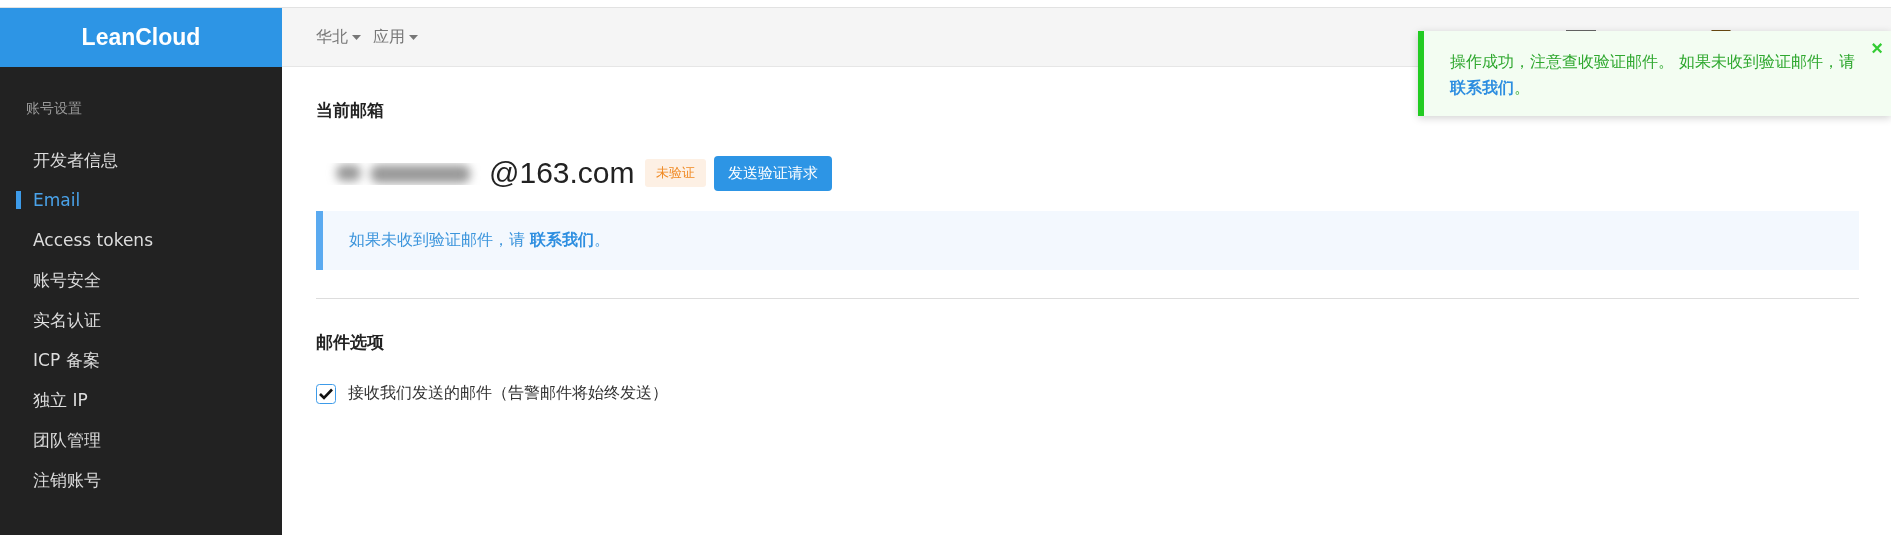 The height and width of the screenshot is (535, 1891). I want to click on sidebar-item: 注销账号, so click(141, 480).